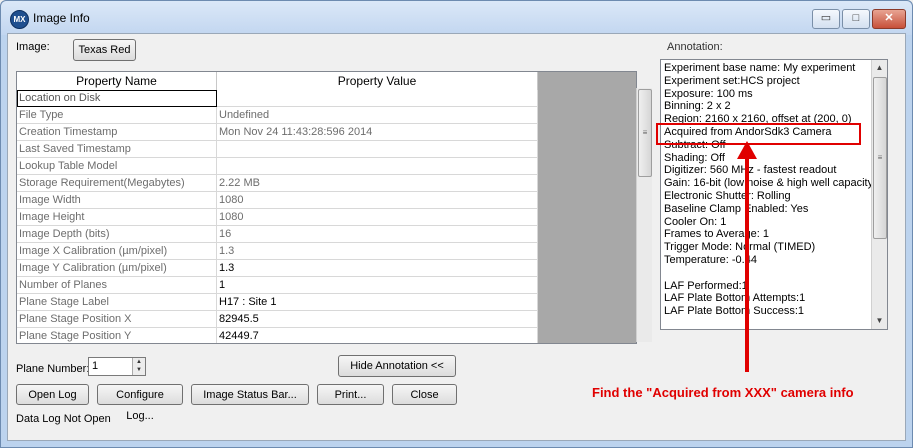 The height and width of the screenshot is (448, 913). I want to click on window-title: Image Info, so click(61, 18).